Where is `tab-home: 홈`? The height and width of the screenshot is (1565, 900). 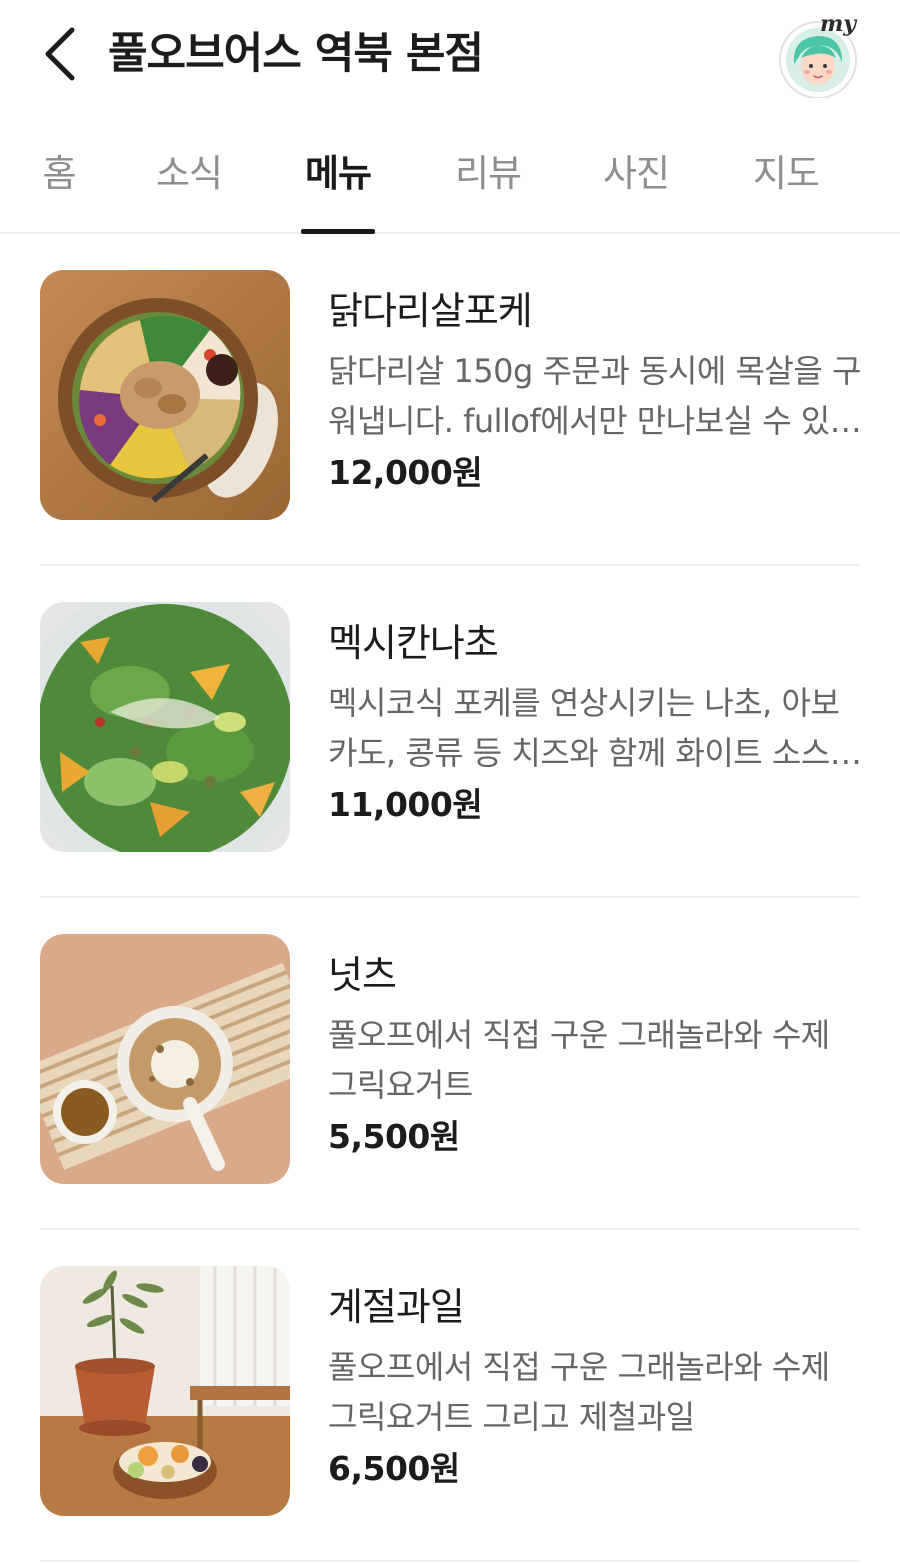
tab-home: 홈 is located at coordinates (59, 182).